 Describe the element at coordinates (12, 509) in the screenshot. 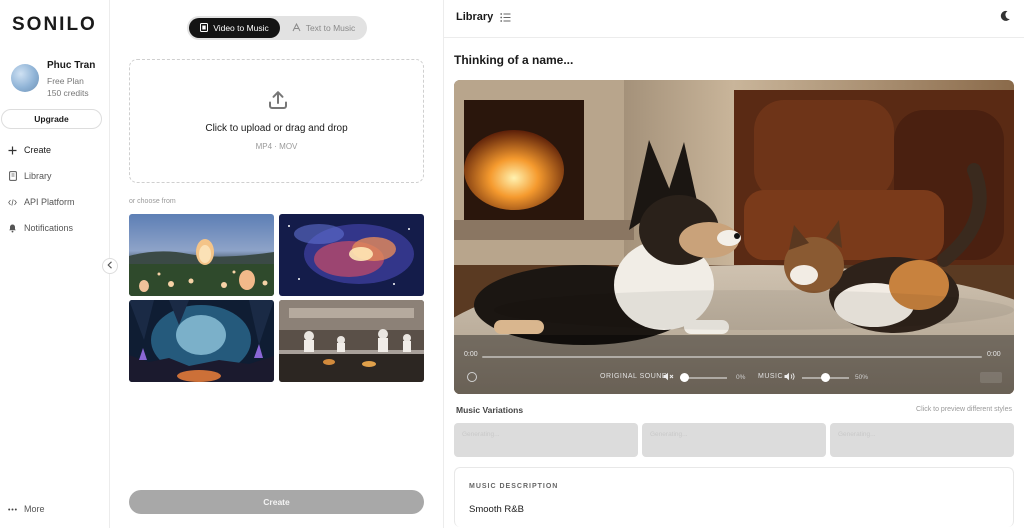

I see `ellipsis-icon` at that location.